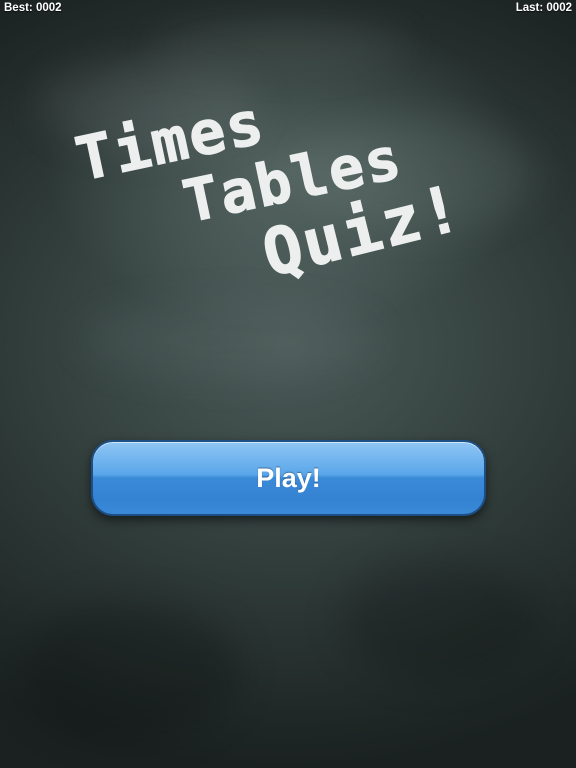  I want to click on play-button: Play!, so click(288, 478).